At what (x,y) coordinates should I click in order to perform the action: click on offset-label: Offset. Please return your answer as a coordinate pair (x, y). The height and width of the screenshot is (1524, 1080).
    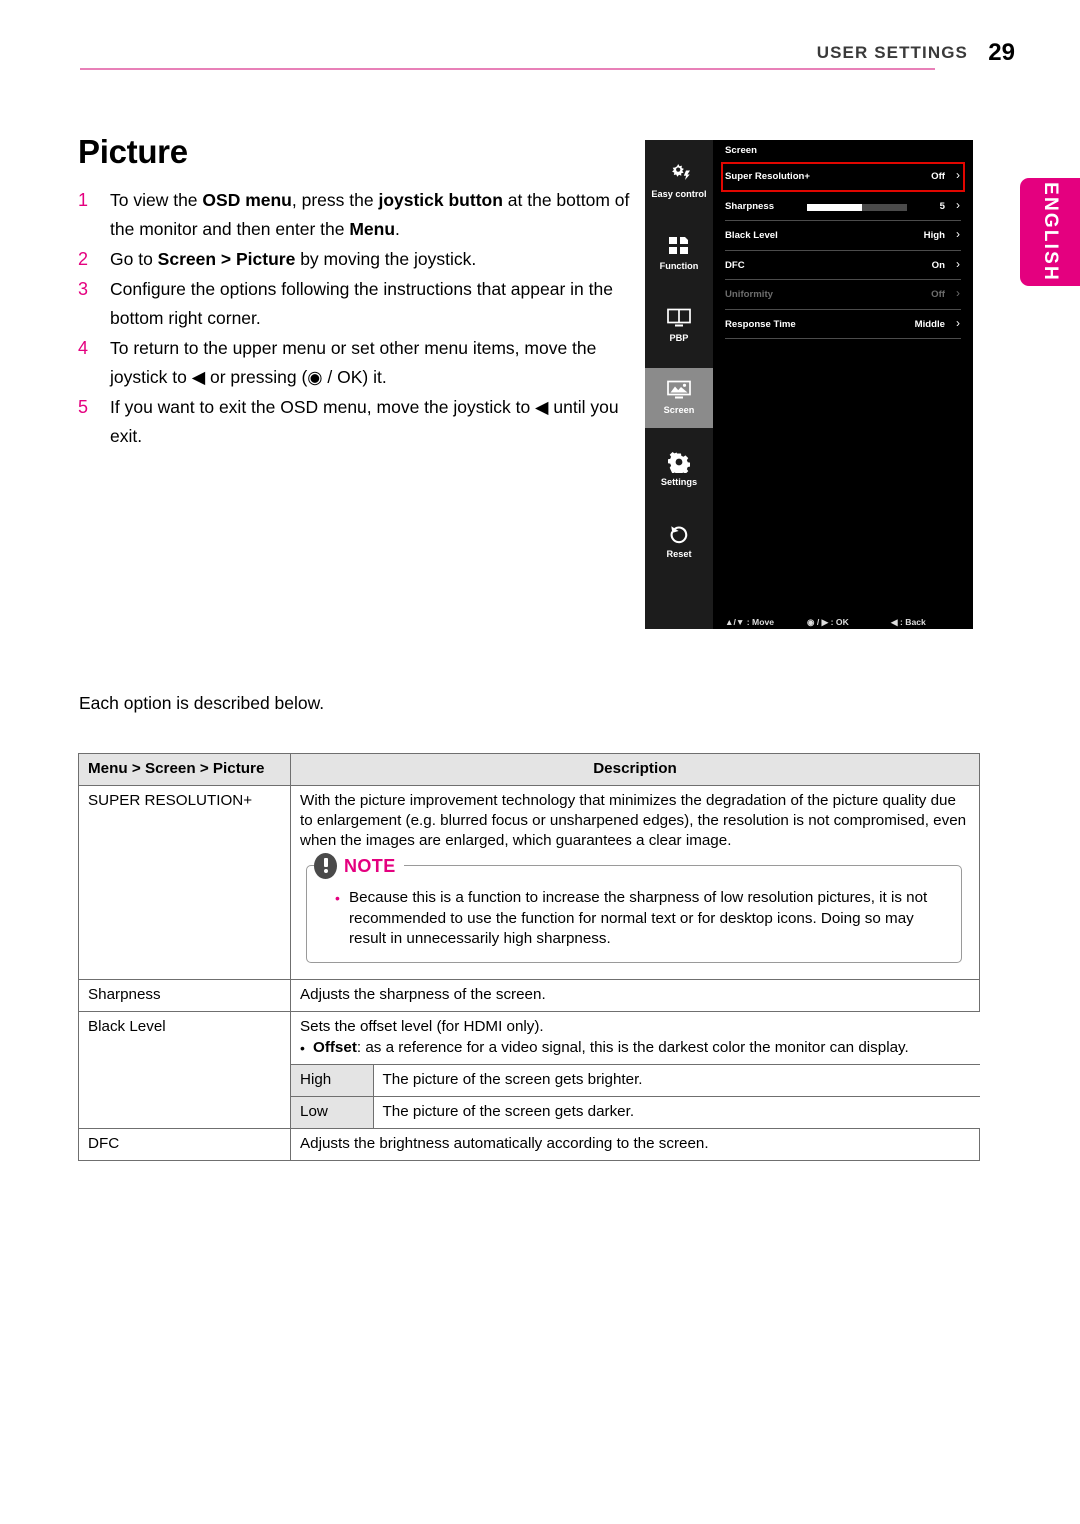
    Looking at the image, I should click on (335, 1047).